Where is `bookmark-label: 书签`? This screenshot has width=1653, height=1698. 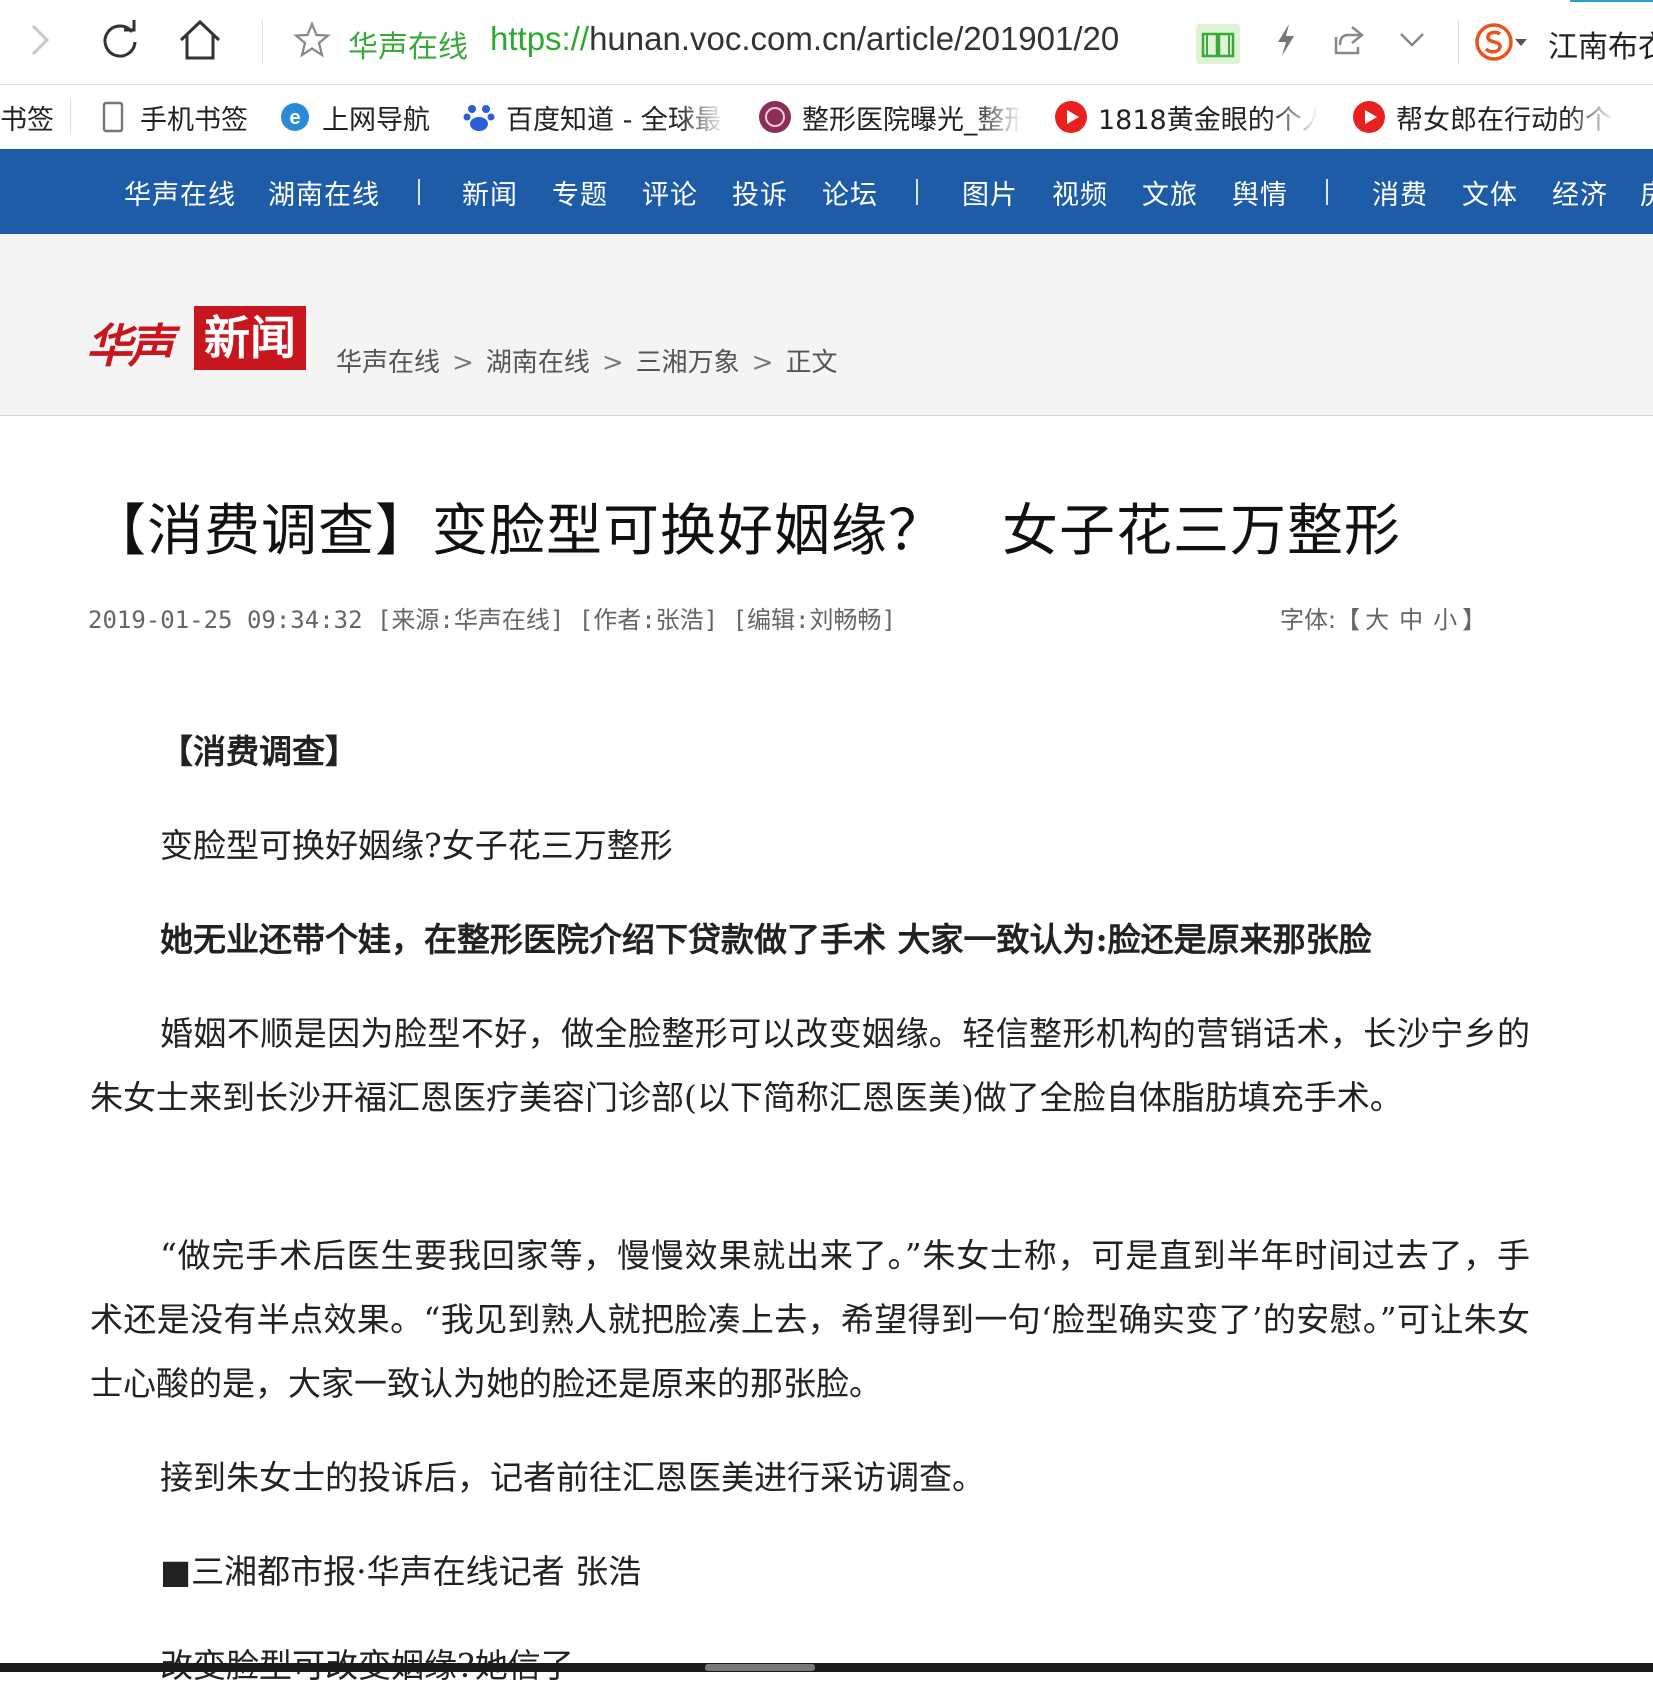
bookmark-label: 书签 is located at coordinates (27, 120).